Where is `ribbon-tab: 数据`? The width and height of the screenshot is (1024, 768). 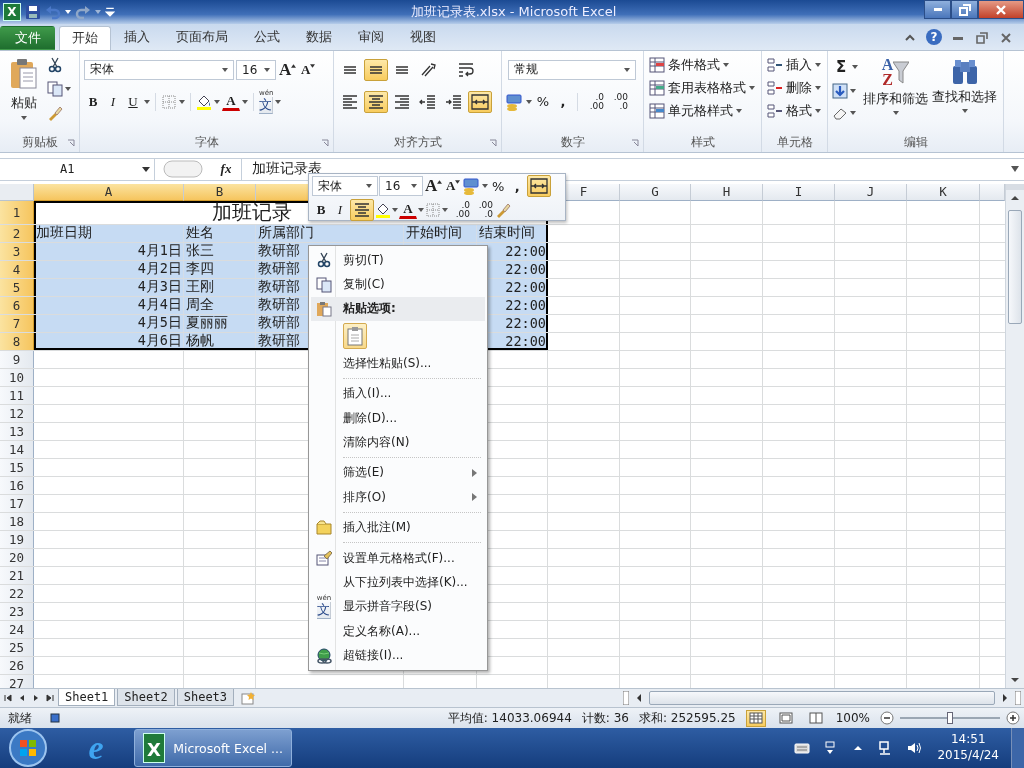 ribbon-tab: 数据 is located at coordinates (319, 37).